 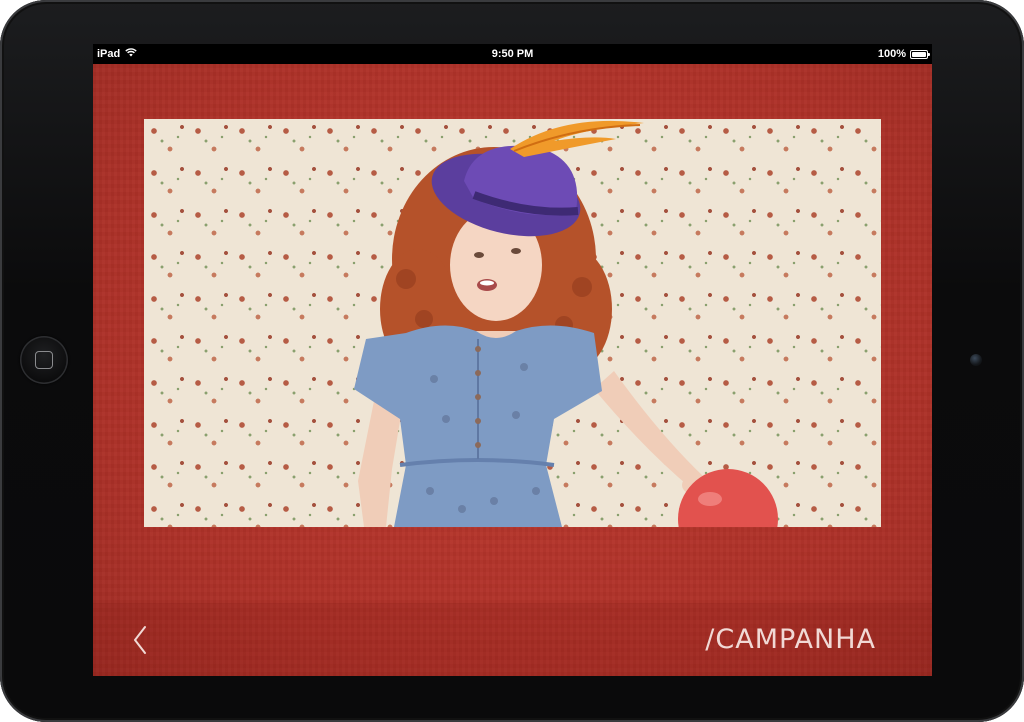 I want to click on status-time: 9:50 PM, so click(x=512, y=54).